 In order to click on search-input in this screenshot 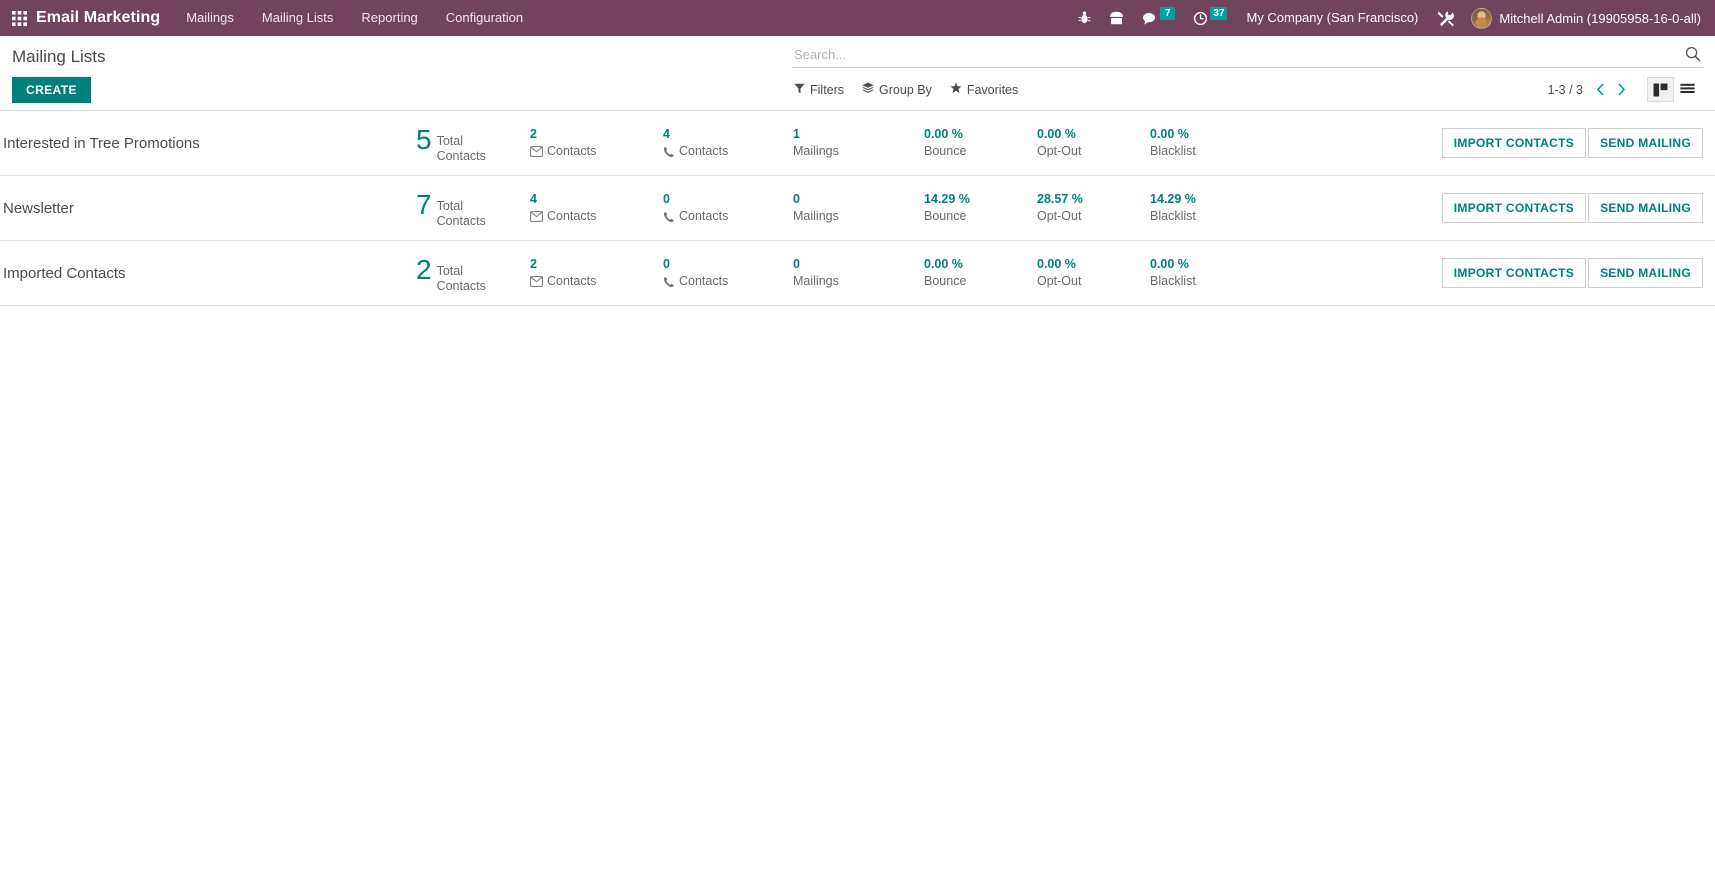, I will do `click(1236, 54)`.